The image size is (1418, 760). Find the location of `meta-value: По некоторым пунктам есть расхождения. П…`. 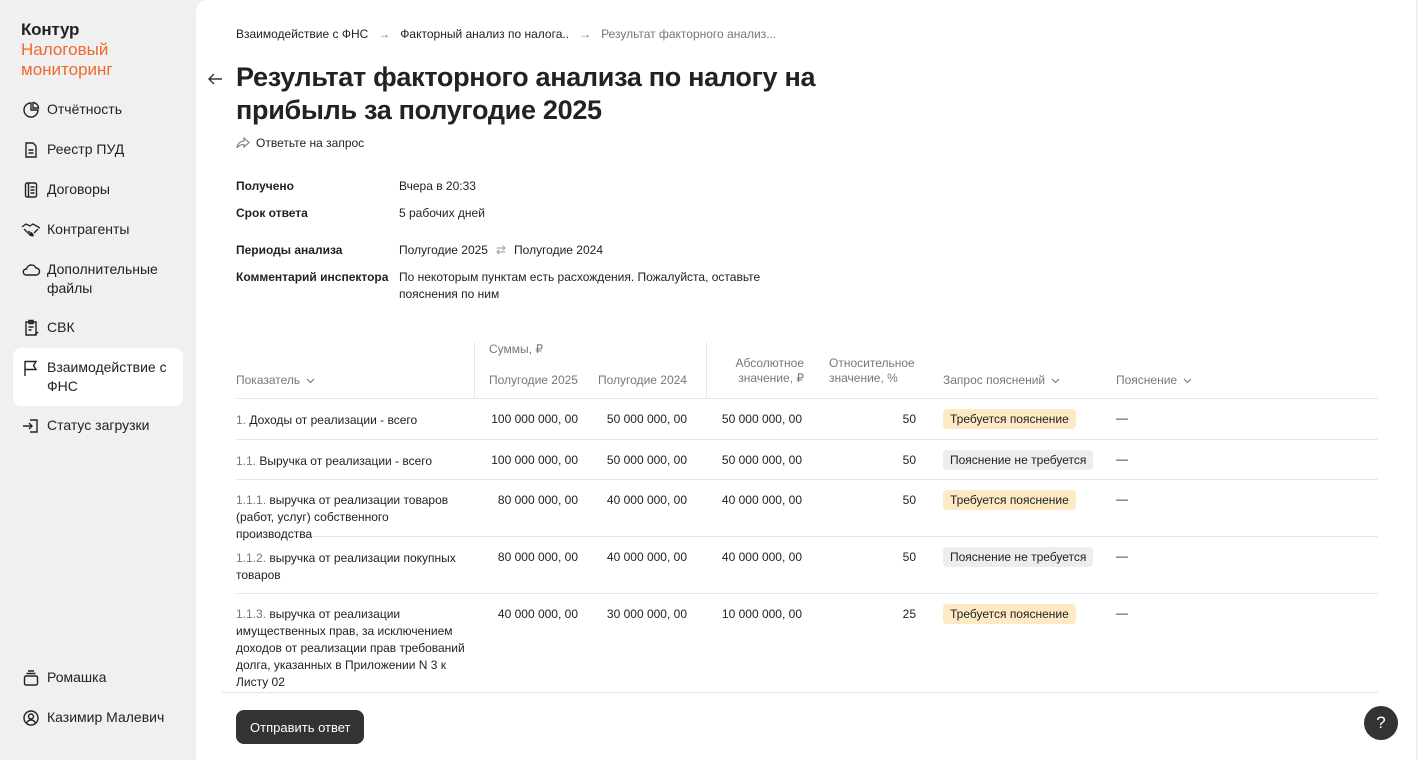

meta-value: По некоторым пунктам есть расхождения. П… is located at coordinates (580, 285).